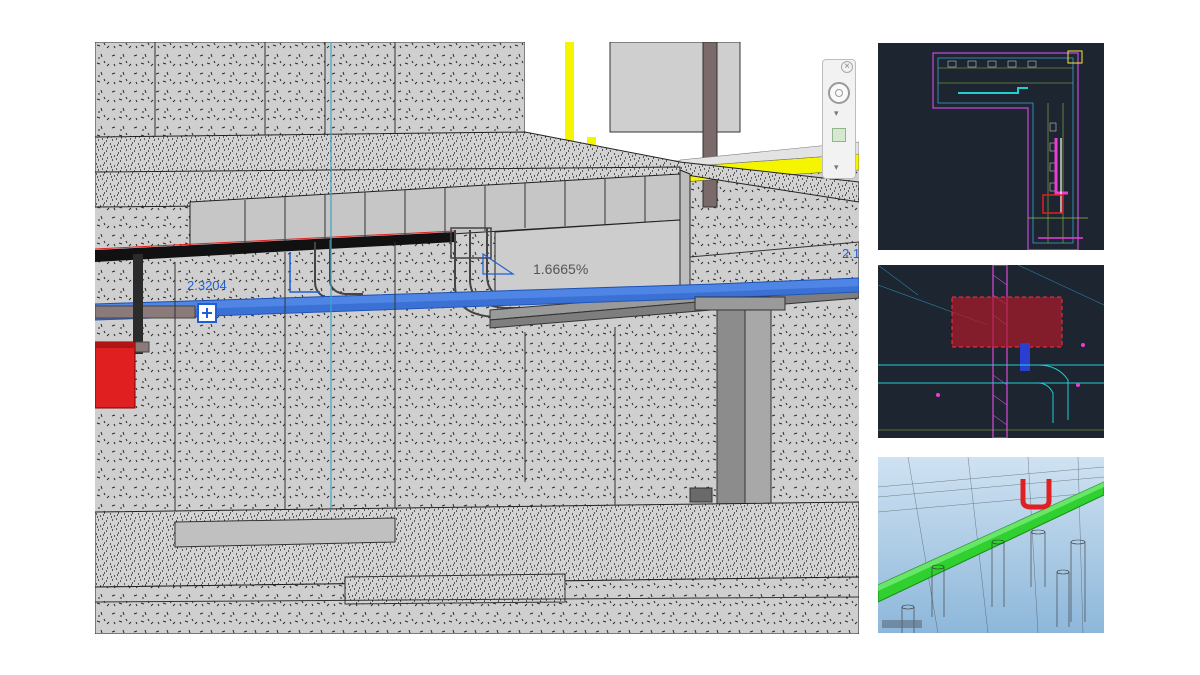 Image resolution: width=1200 pixels, height=675 pixels. Describe the element at coordinates (207, 285) in the screenshot. I see `dimension-label-left: 2.3204` at that location.